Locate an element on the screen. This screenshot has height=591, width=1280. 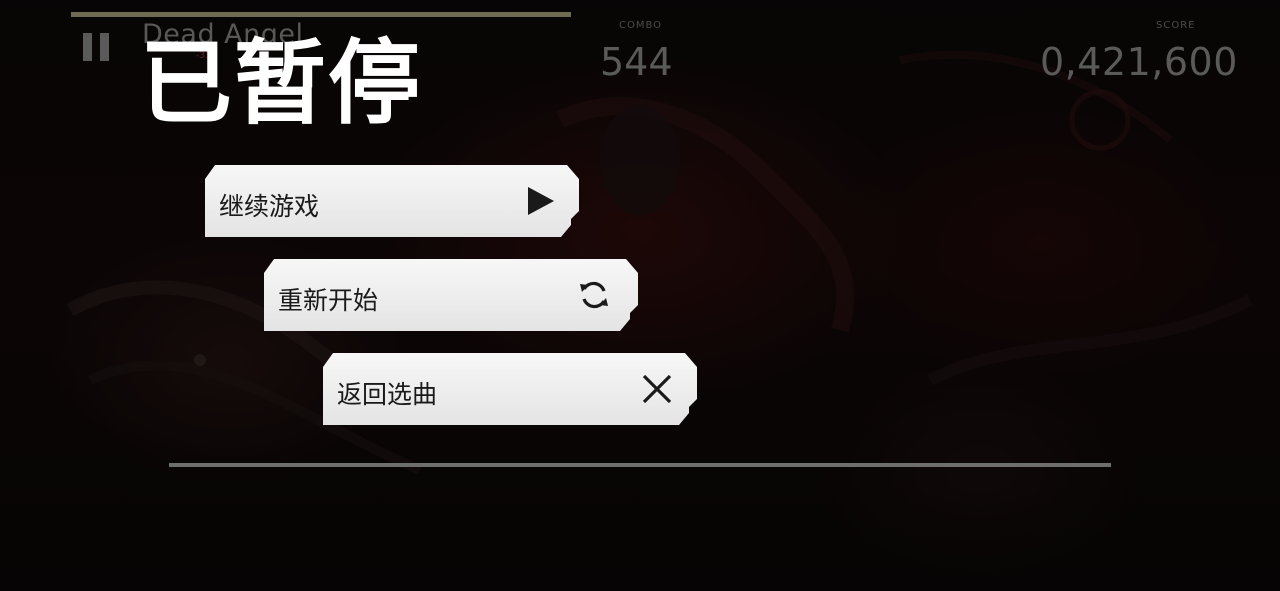
back-to-song-select-button: 返回选曲 is located at coordinates (510, 389).